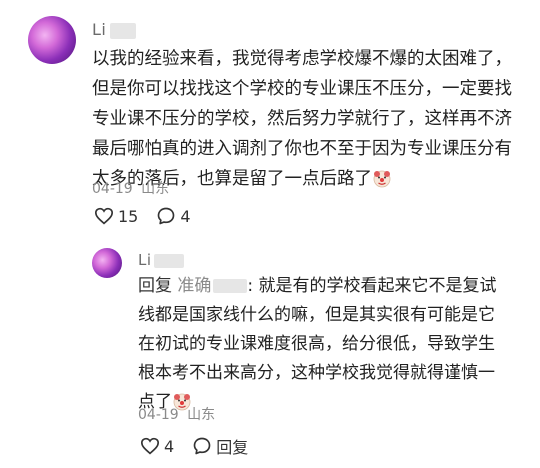 The height and width of the screenshot is (468, 540). I want to click on reply-count: 4, so click(185, 216).